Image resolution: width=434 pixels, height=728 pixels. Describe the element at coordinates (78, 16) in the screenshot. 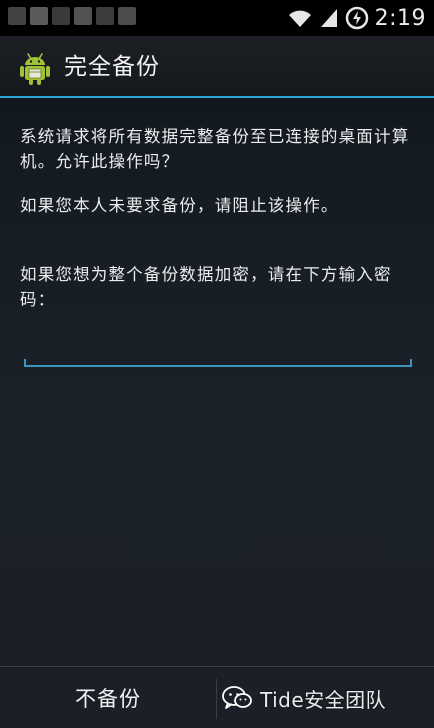

I see `notification-icons-blurred` at that location.